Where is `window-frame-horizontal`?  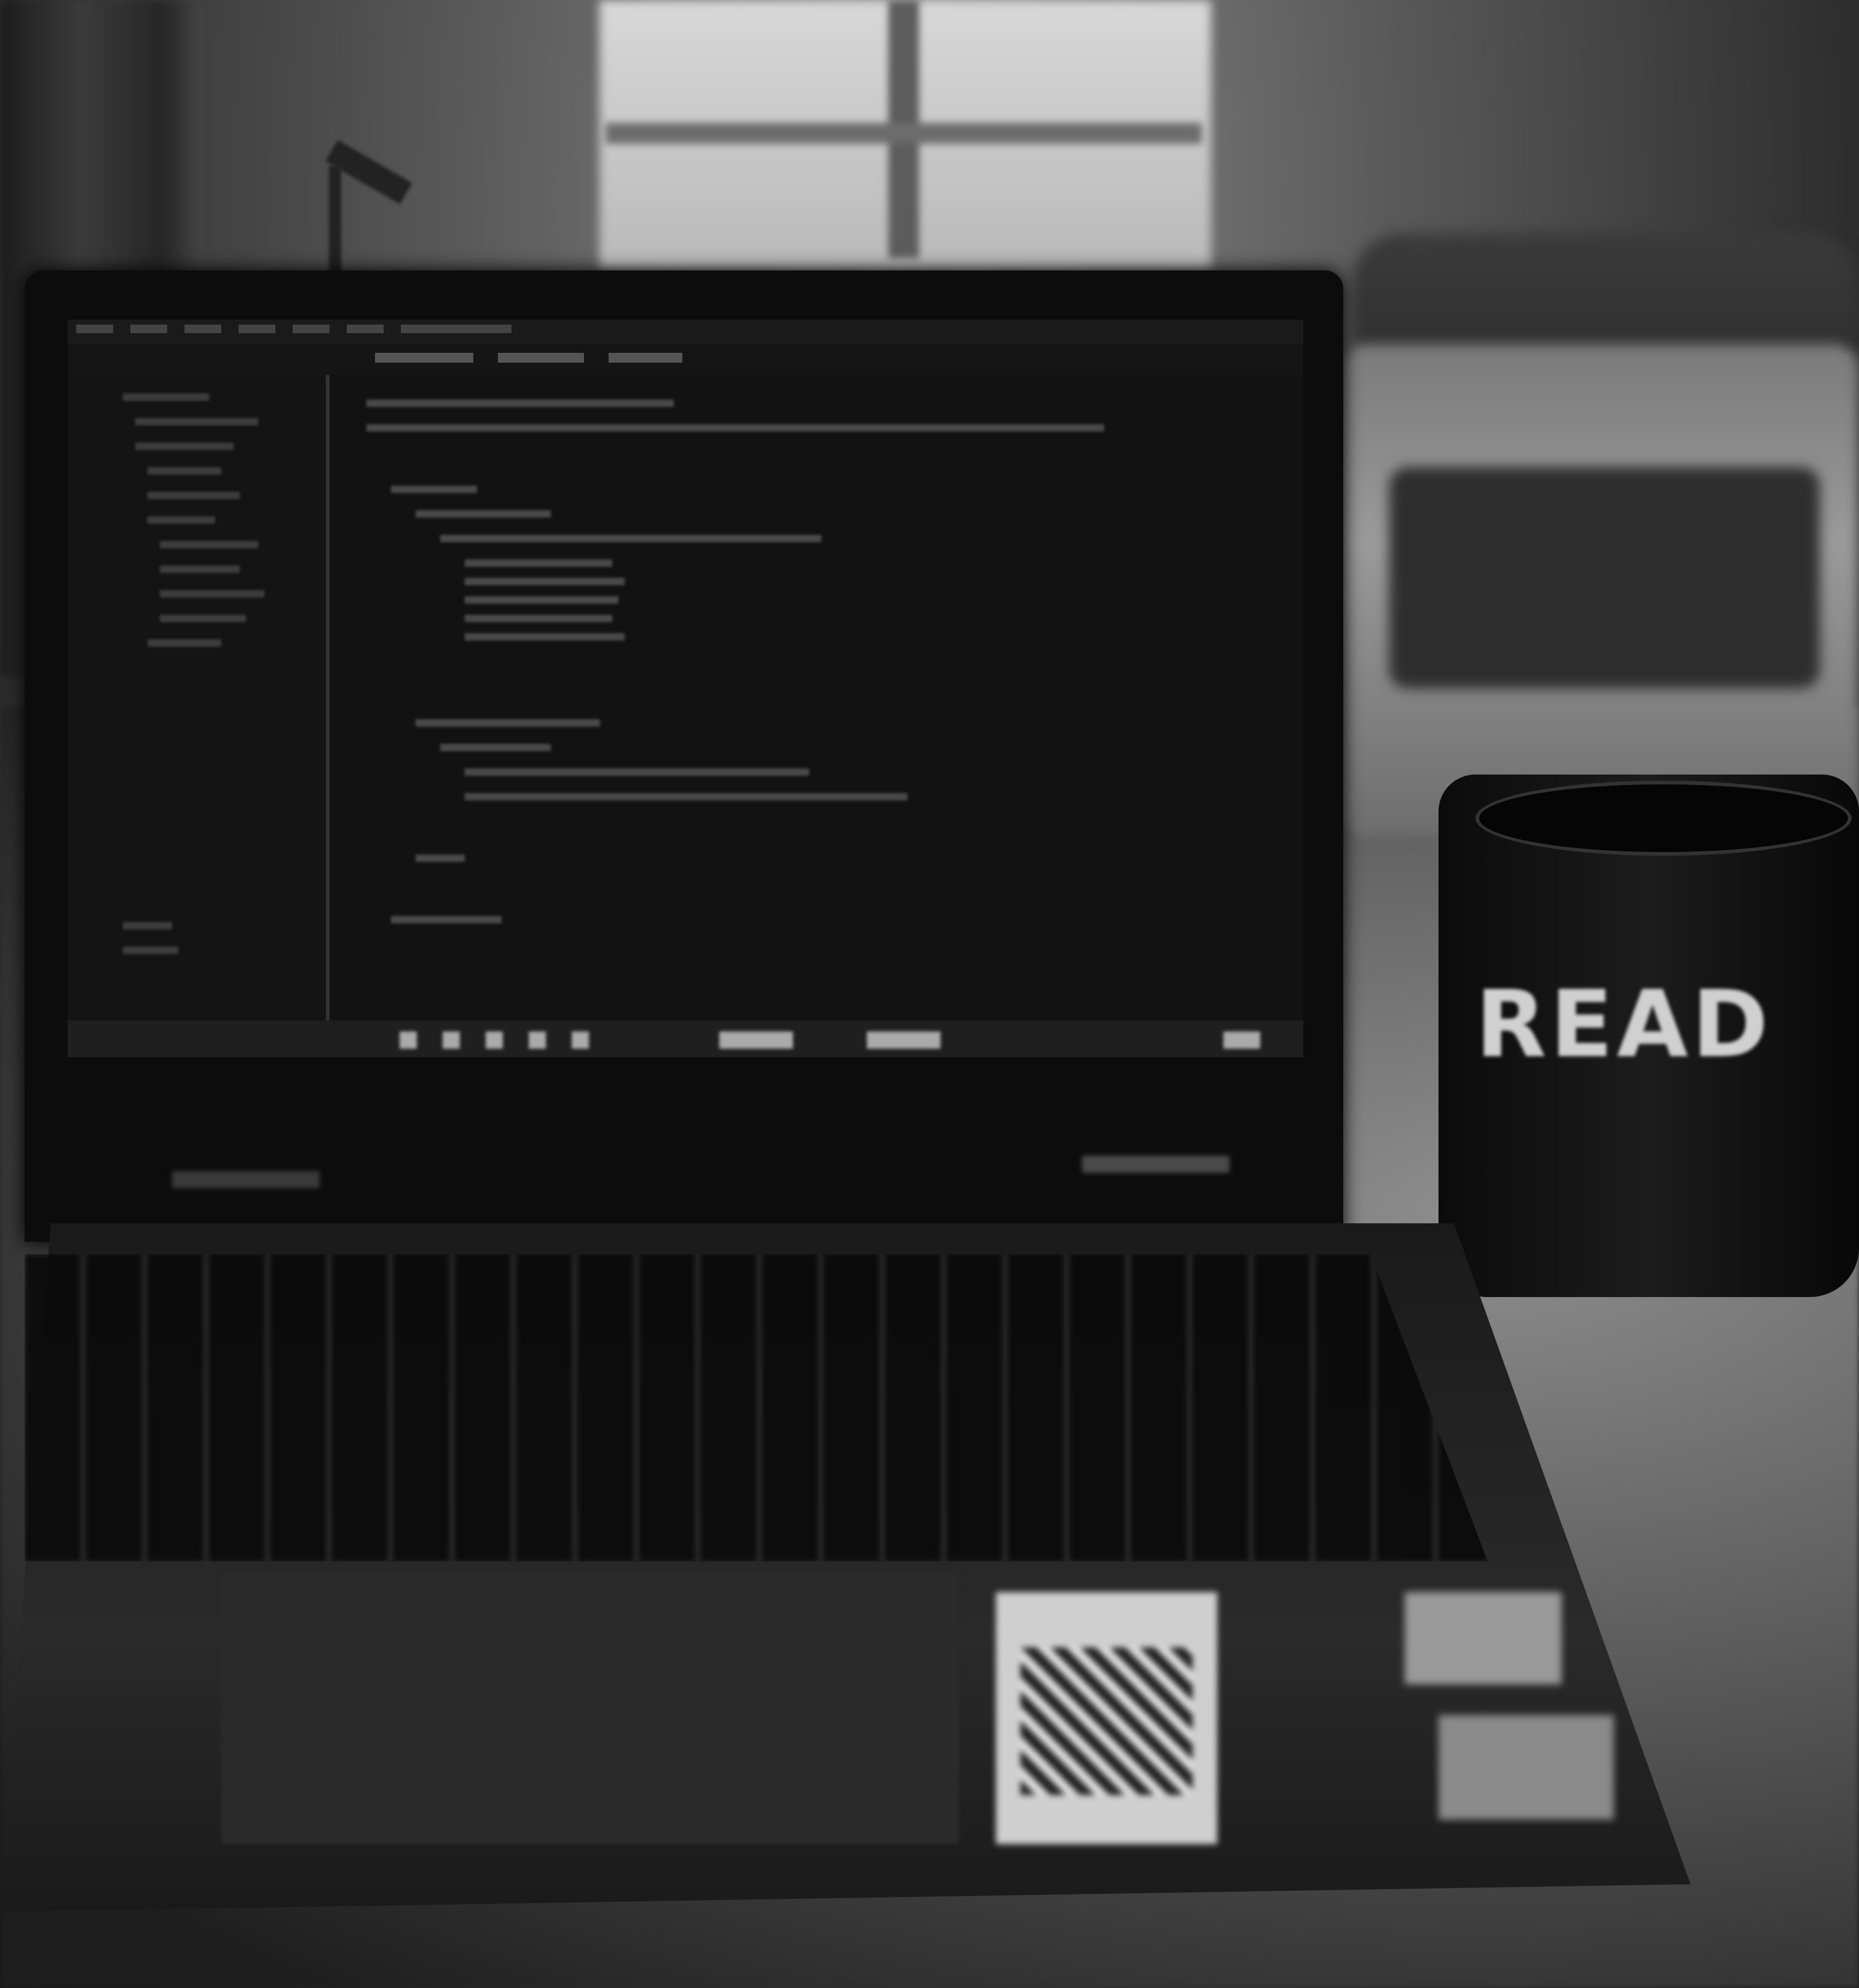 window-frame-horizontal is located at coordinates (904, 133).